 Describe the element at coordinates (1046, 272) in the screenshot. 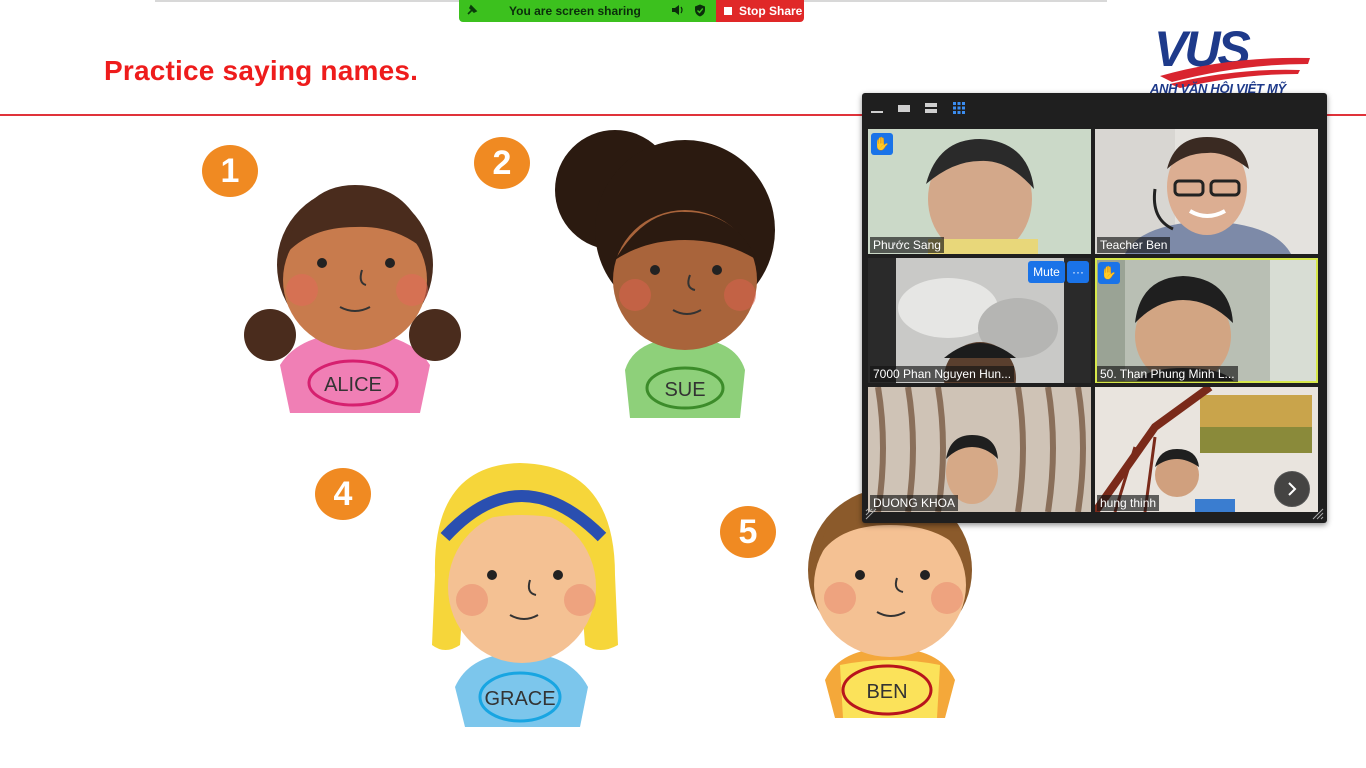

I see `mute-button: Mute` at that location.